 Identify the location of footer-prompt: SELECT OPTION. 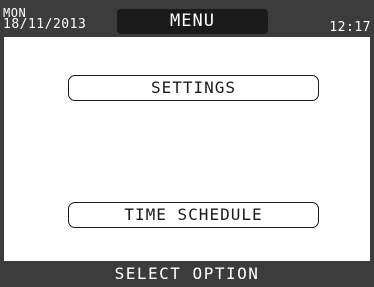
(187, 273).